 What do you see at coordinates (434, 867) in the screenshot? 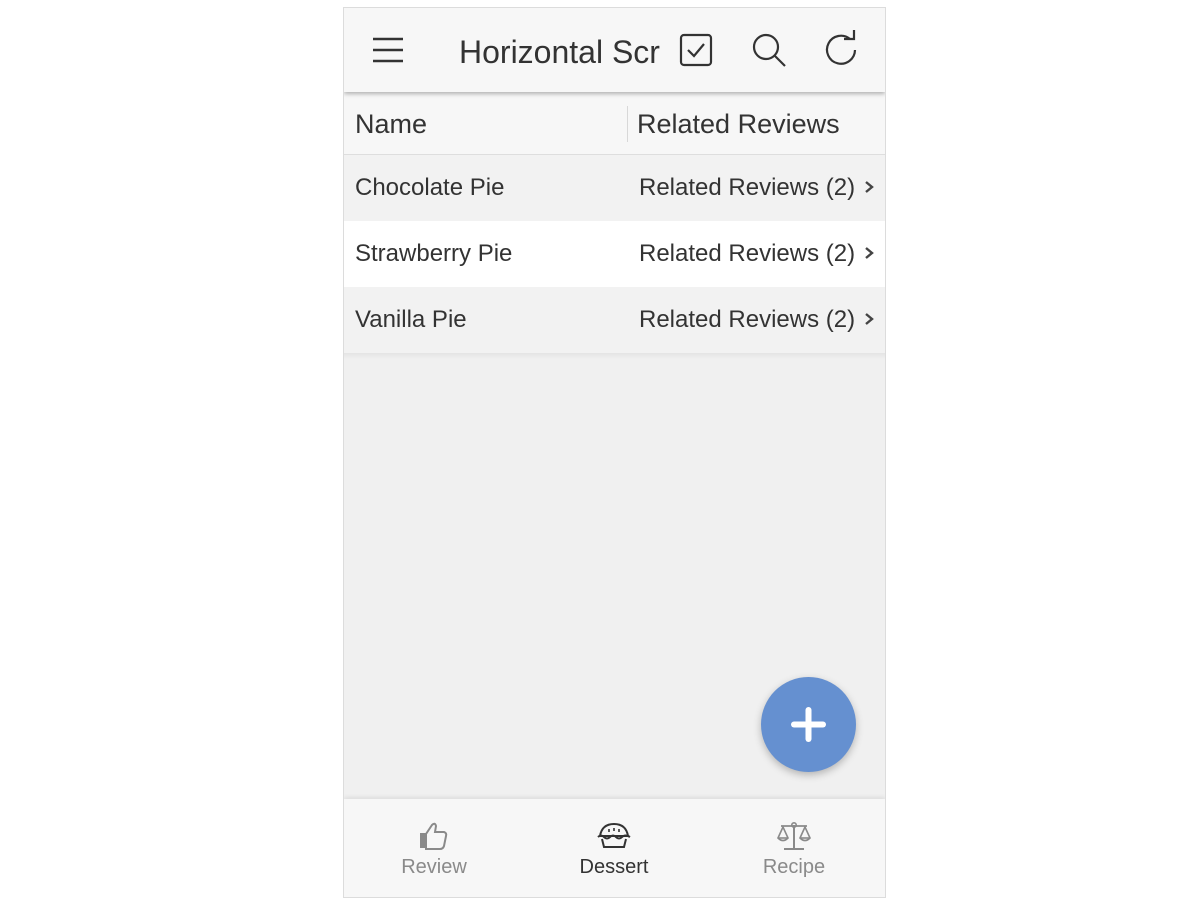
I see `nav-label: Review` at bounding box center [434, 867].